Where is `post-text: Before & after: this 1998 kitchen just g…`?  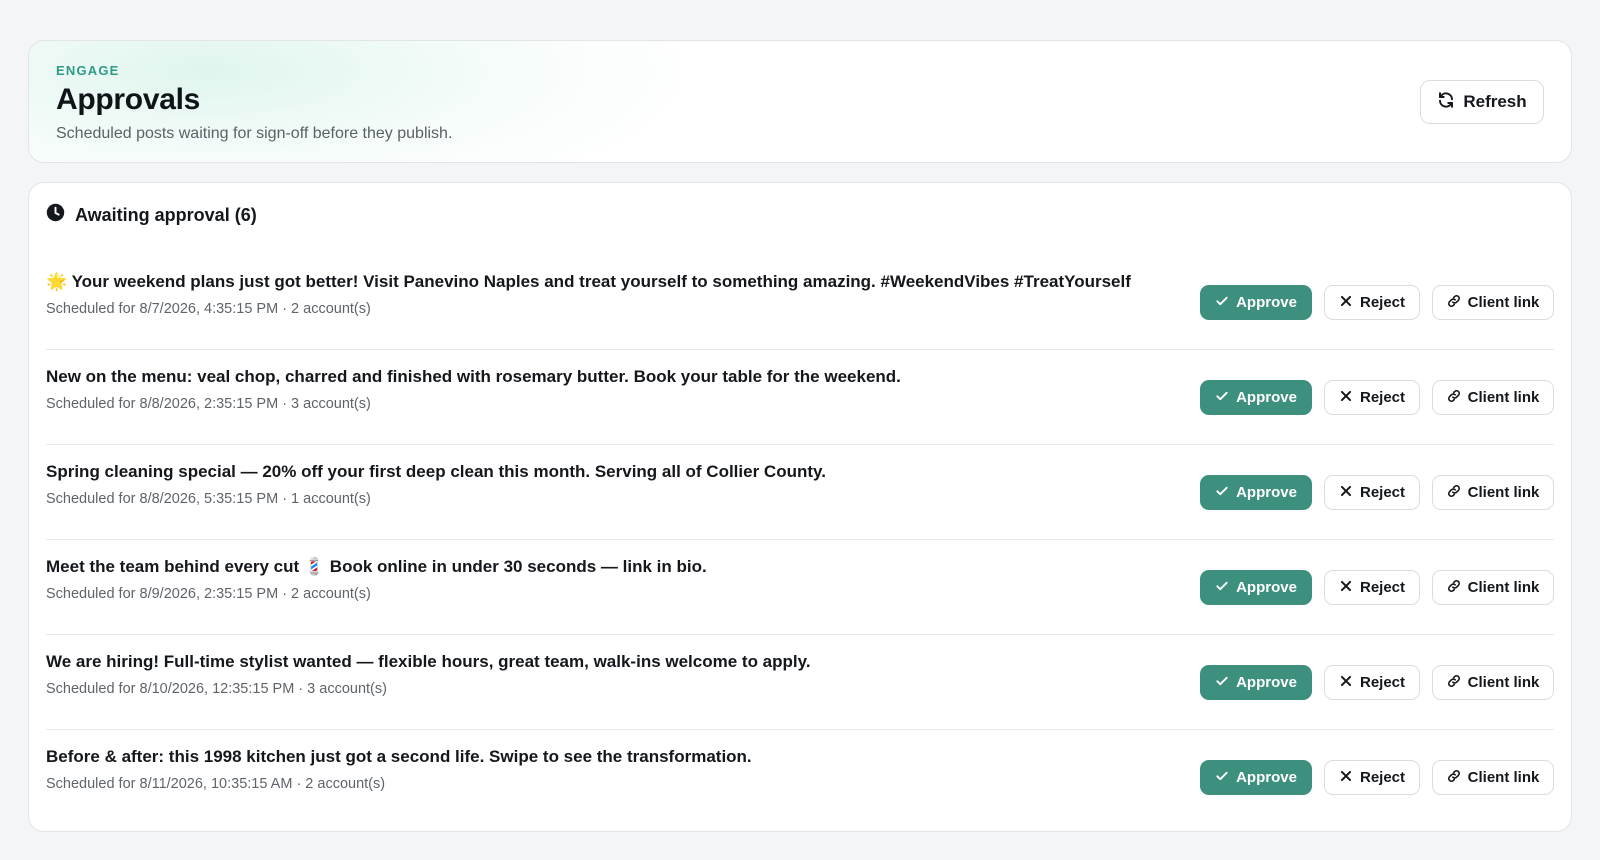
post-text: Before & after: this 1998 kitchen just g… is located at coordinates (399, 756).